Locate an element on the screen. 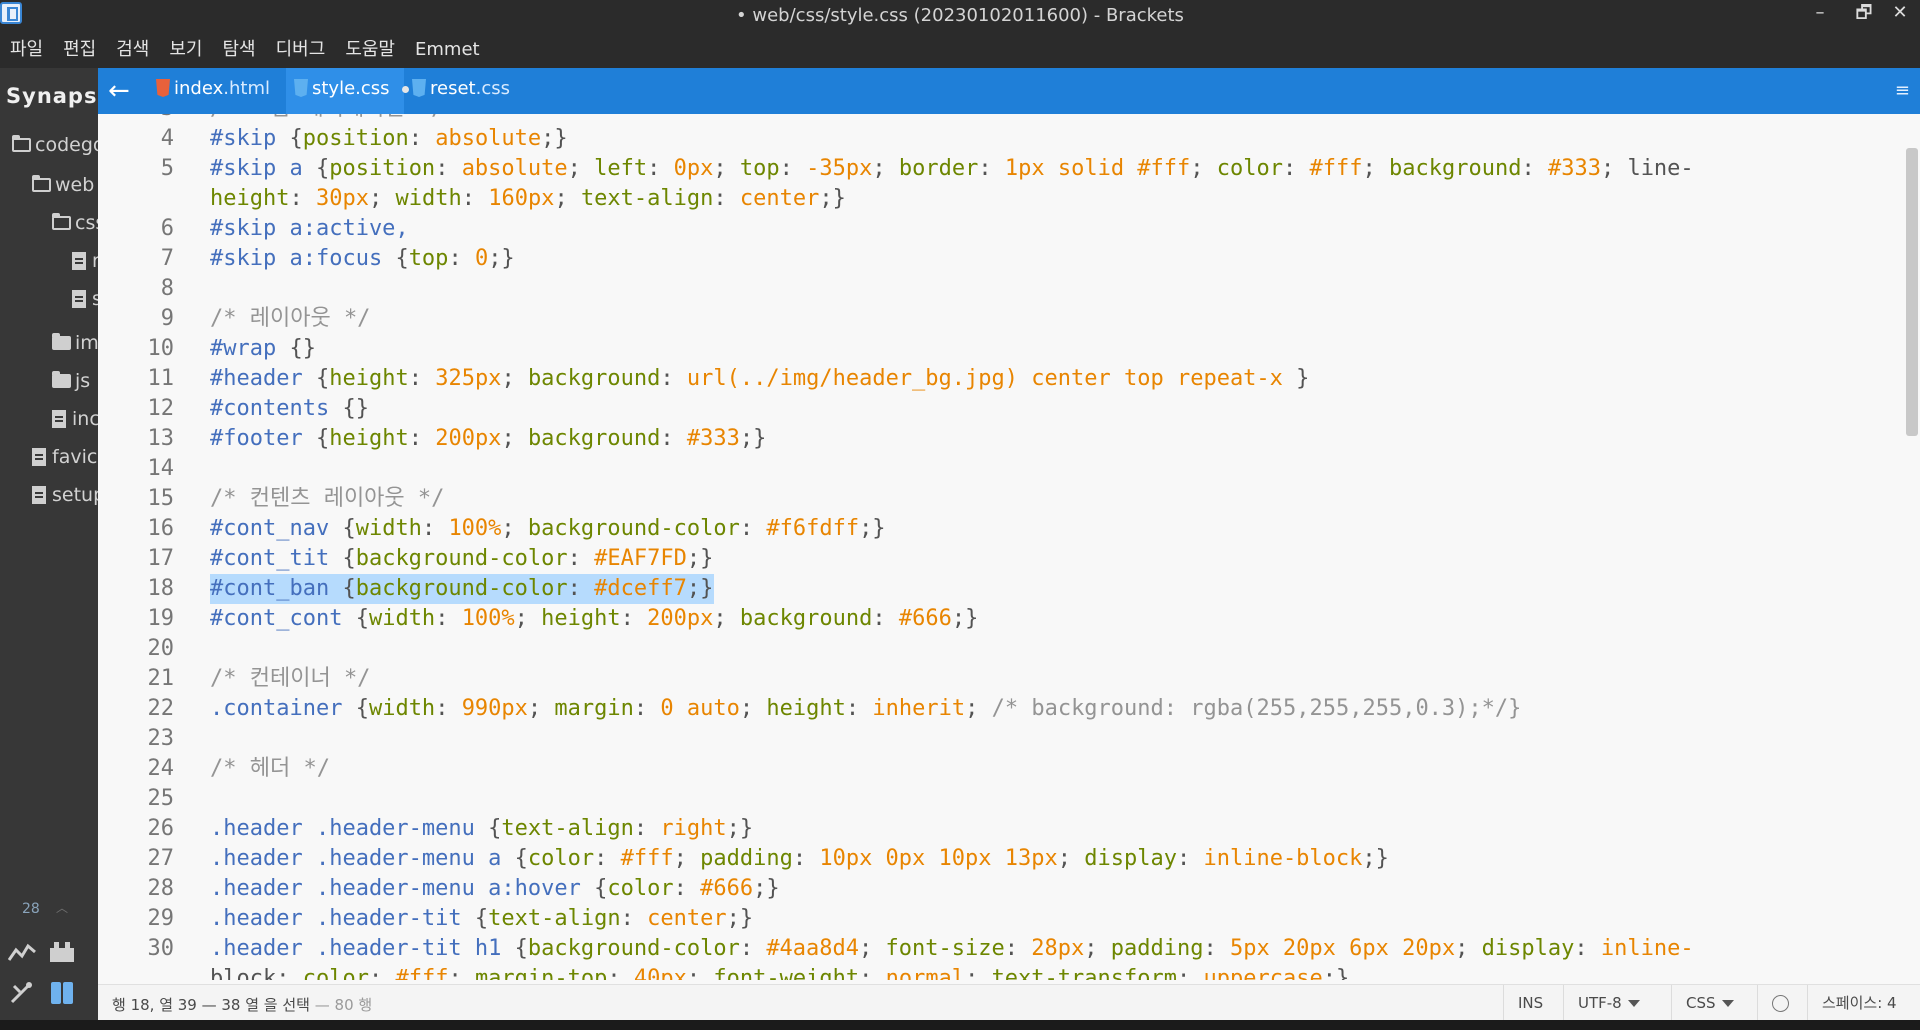 This screenshot has width=1920, height=1030. live-preview-icon is located at coordinates (62, 995).